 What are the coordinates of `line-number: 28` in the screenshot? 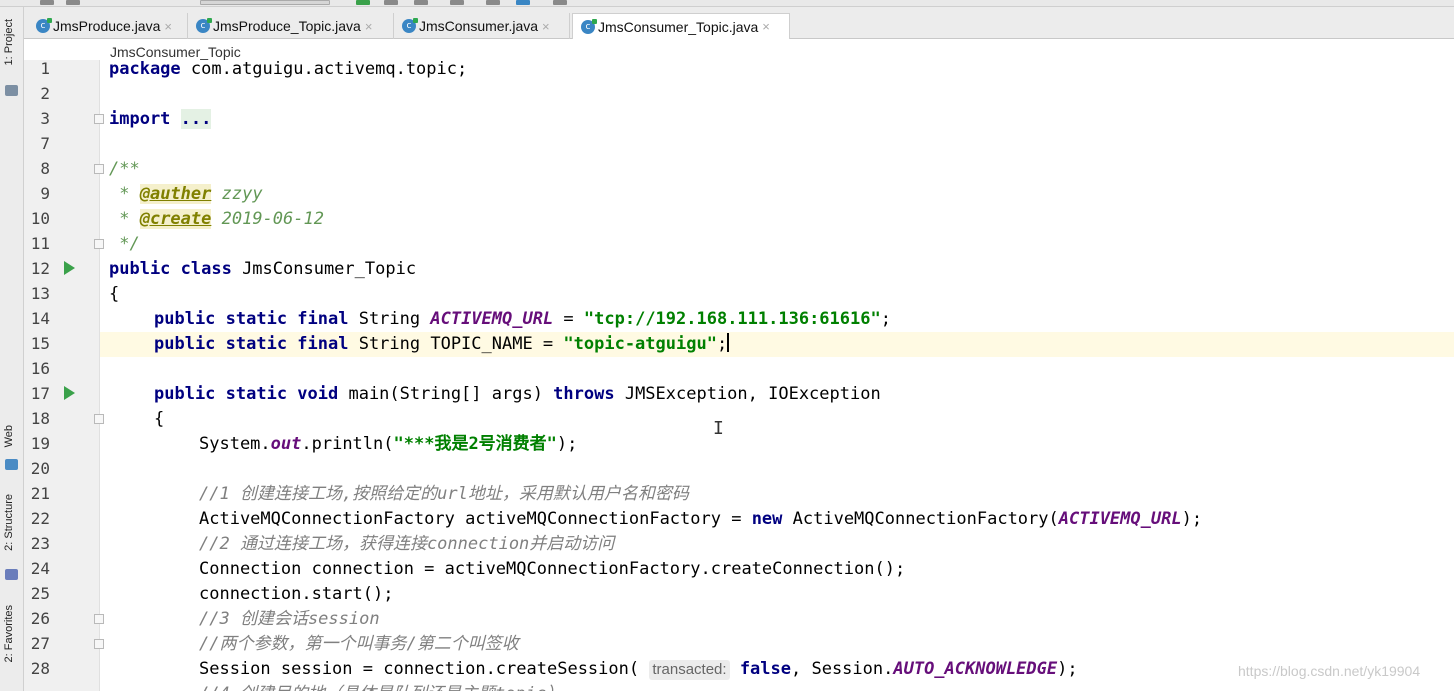 It's located at (40, 668).